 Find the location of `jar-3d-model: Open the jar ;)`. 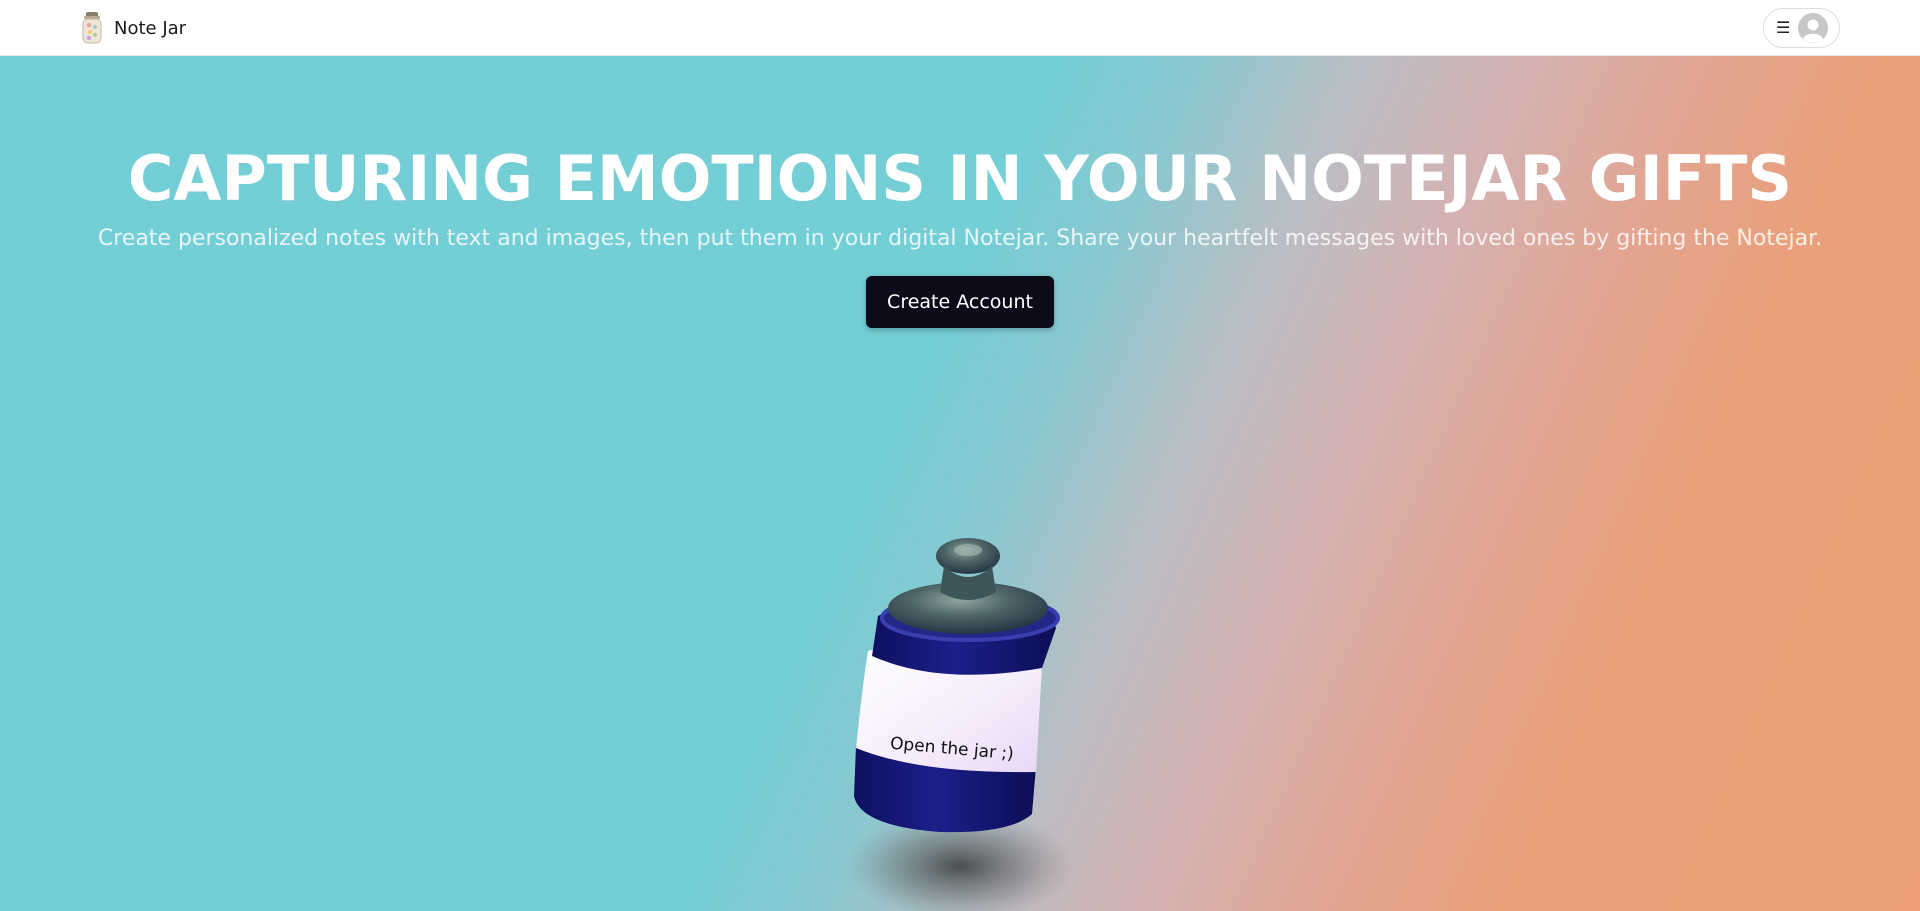

jar-3d-model: Open the jar ;) is located at coordinates (960, 703).